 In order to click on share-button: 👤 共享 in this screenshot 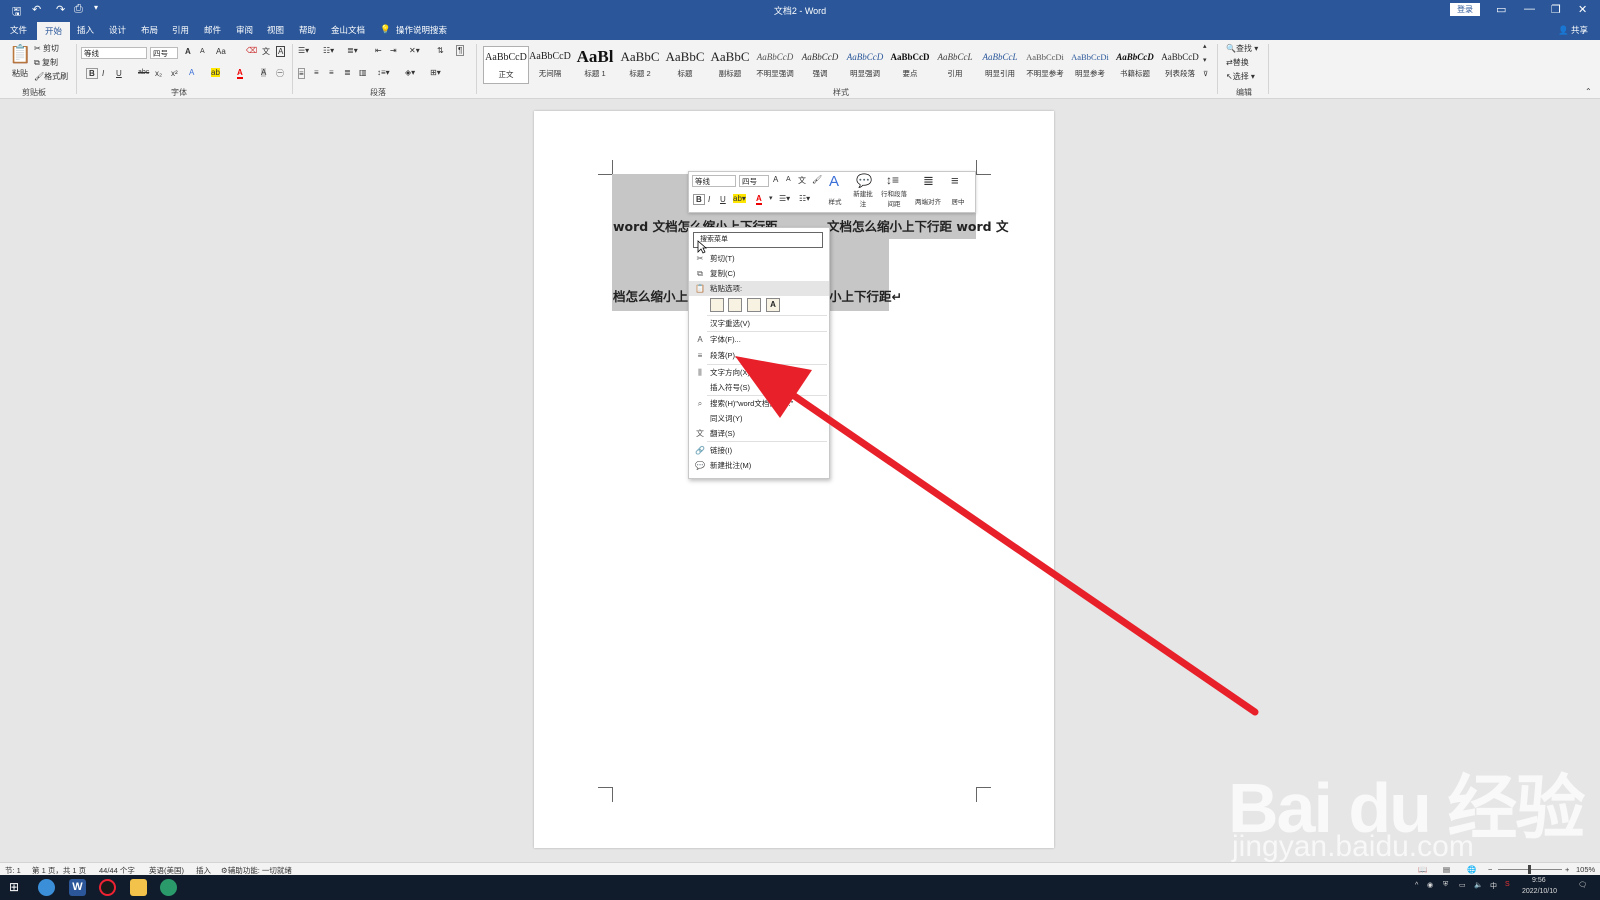, I will do `click(1573, 30)`.